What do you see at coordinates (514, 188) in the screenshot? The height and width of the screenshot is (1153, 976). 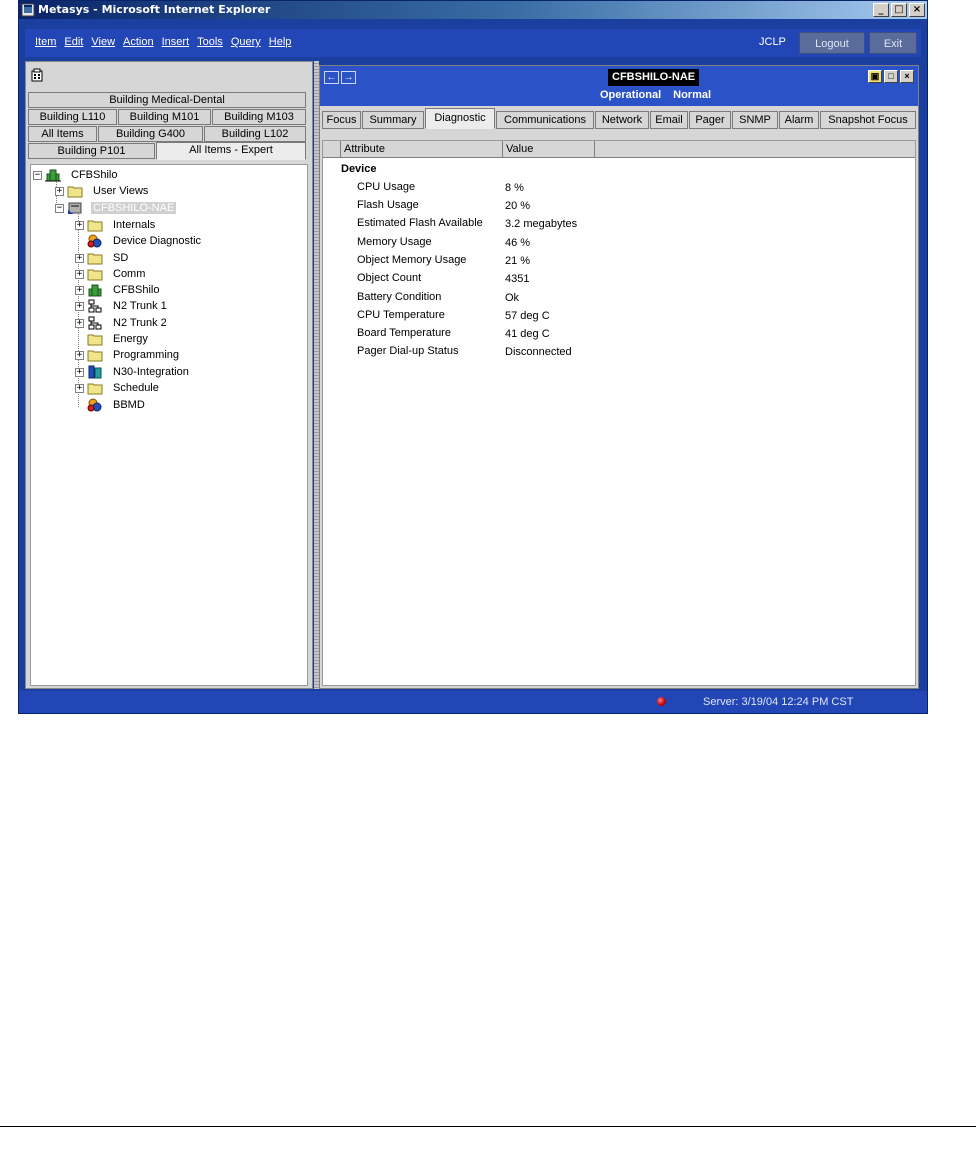 I see `value-cell: 8 %` at bounding box center [514, 188].